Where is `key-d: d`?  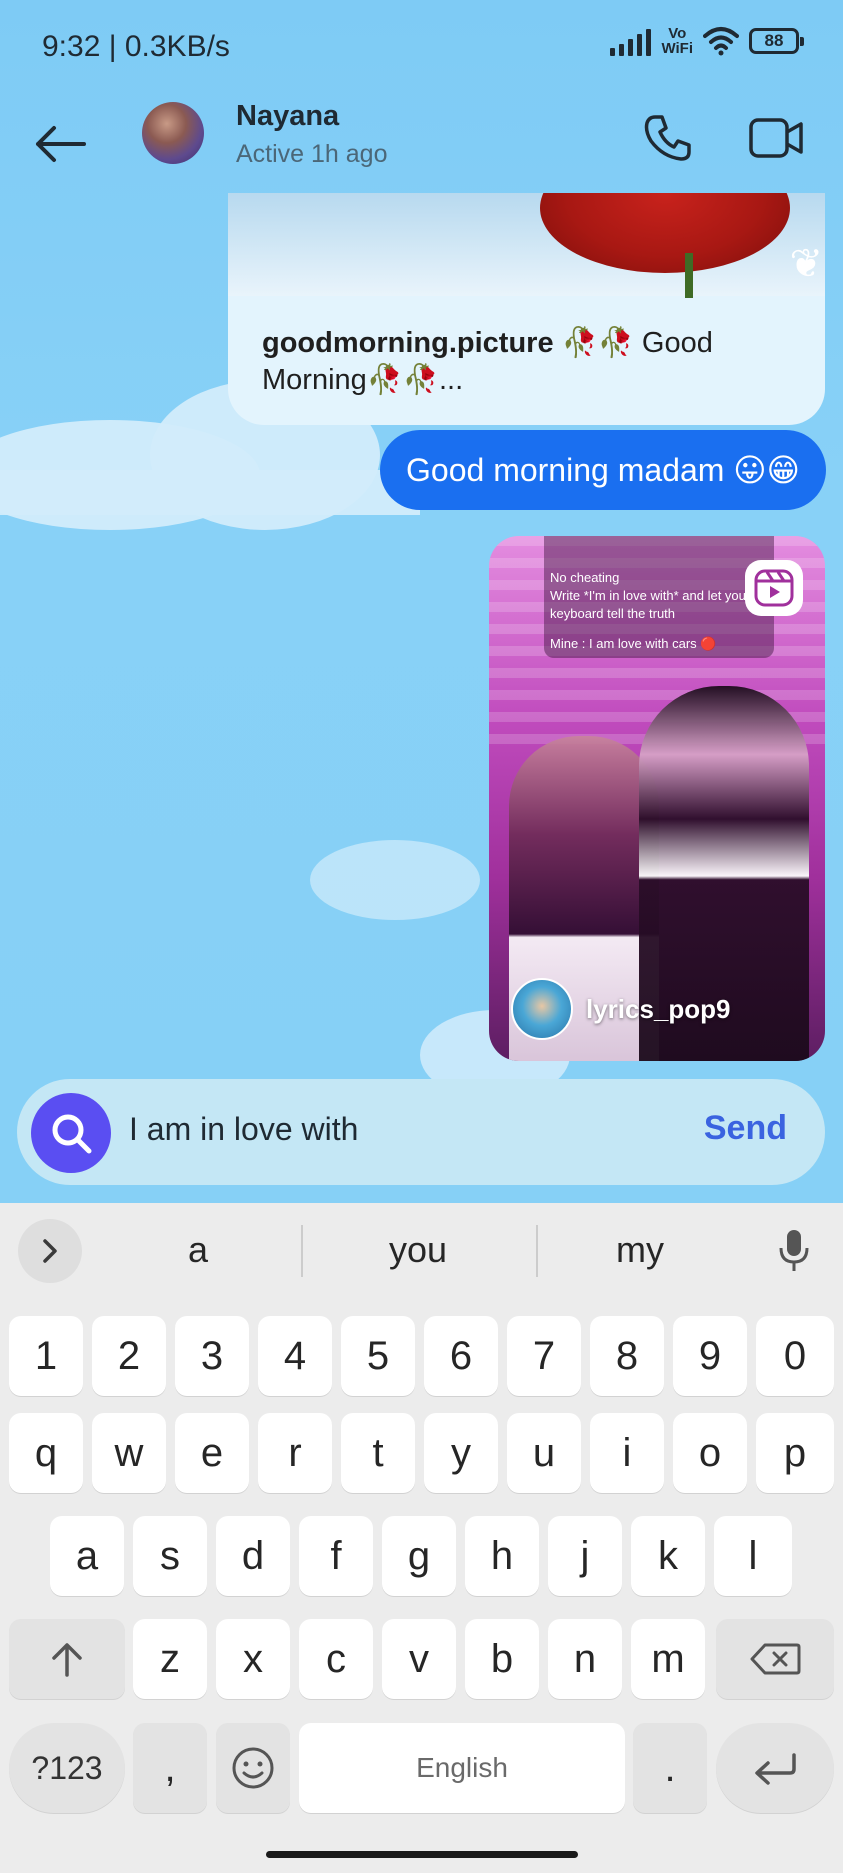 key-d: d is located at coordinates (253, 1556).